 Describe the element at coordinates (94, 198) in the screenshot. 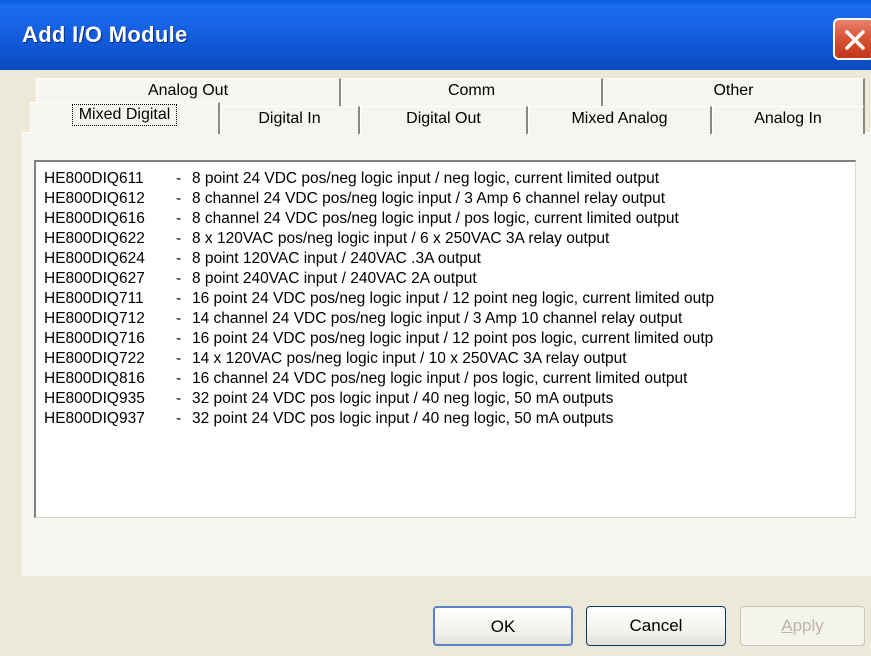

I see `module-code: HE800DIQ612` at that location.